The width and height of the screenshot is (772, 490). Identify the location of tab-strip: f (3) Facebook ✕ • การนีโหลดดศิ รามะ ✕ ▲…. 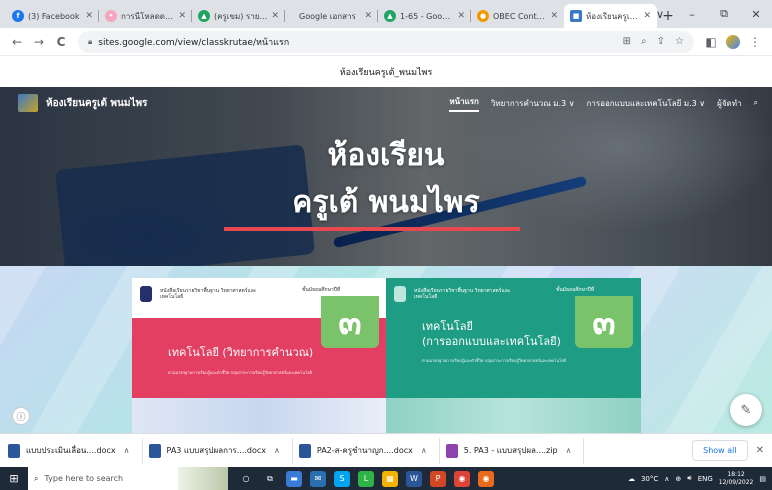
(386, 14).